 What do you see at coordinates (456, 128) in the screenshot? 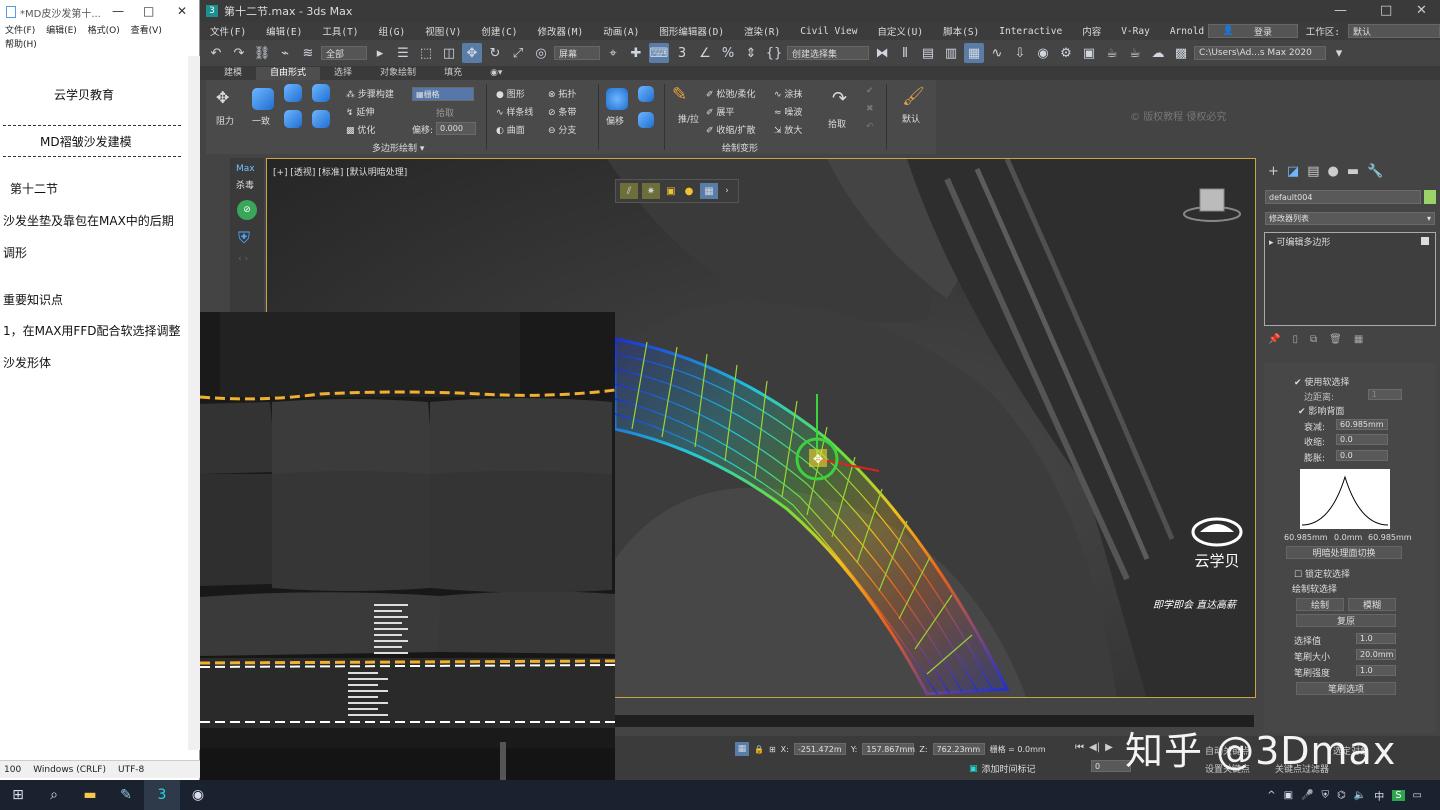
I see `offset-input: 0.000` at bounding box center [456, 128].